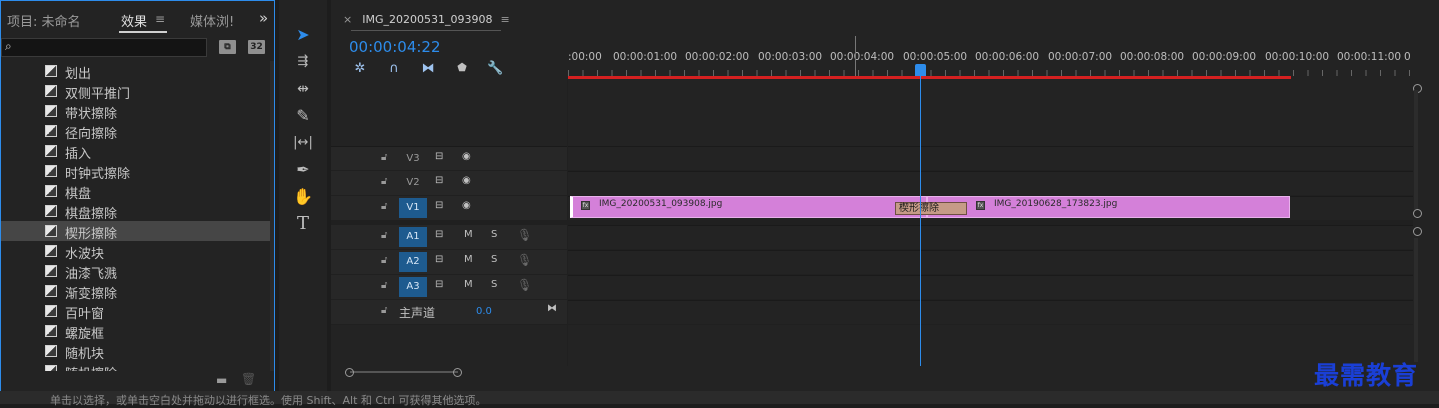 The height and width of the screenshot is (408, 1439). Describe the element at coordinates (920, 218) in the screenshot. I see `playhead-line` at that location.